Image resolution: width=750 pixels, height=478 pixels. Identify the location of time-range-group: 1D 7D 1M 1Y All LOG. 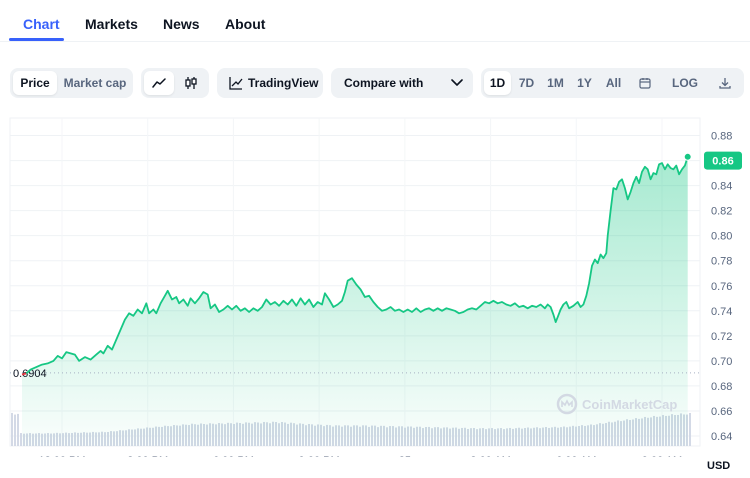
(612, 83).